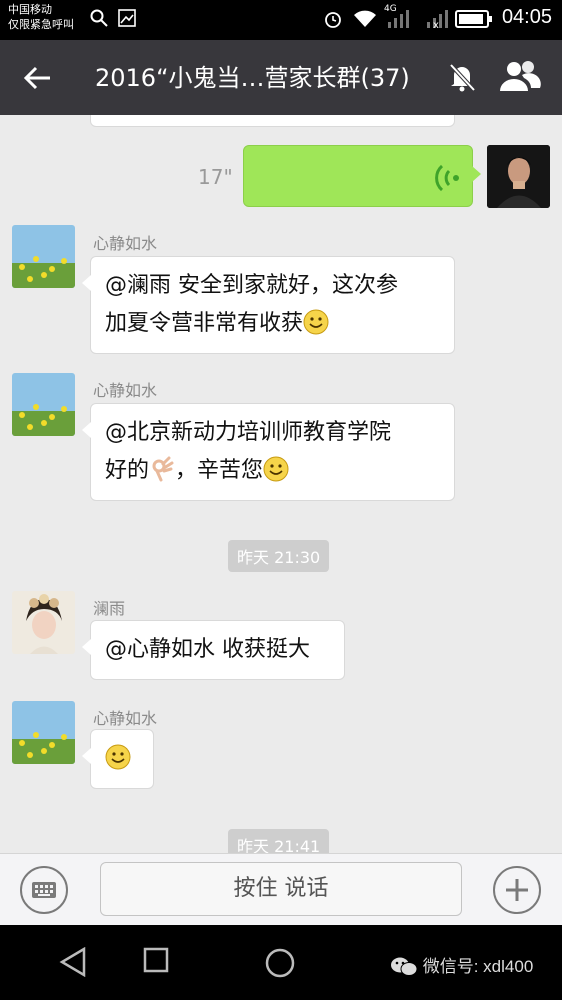 The height and width of the screenshot is (1000, 562). I want to click on wechat-logo-icon, so click(404, 966).